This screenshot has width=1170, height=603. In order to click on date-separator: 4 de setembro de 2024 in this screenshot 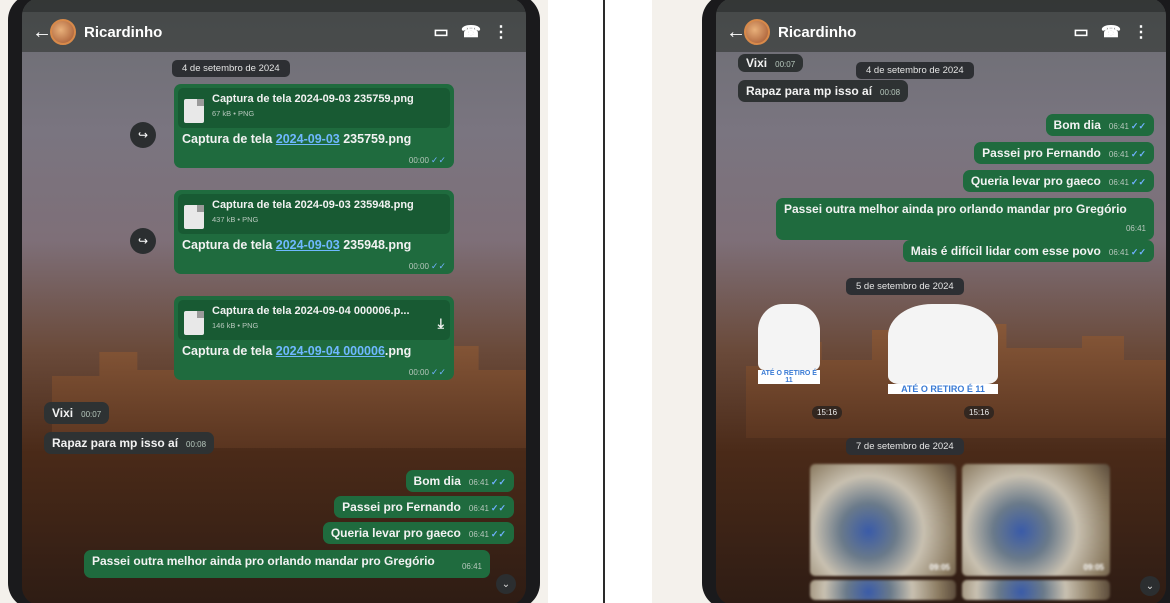, I will do `click(915, 70)`.